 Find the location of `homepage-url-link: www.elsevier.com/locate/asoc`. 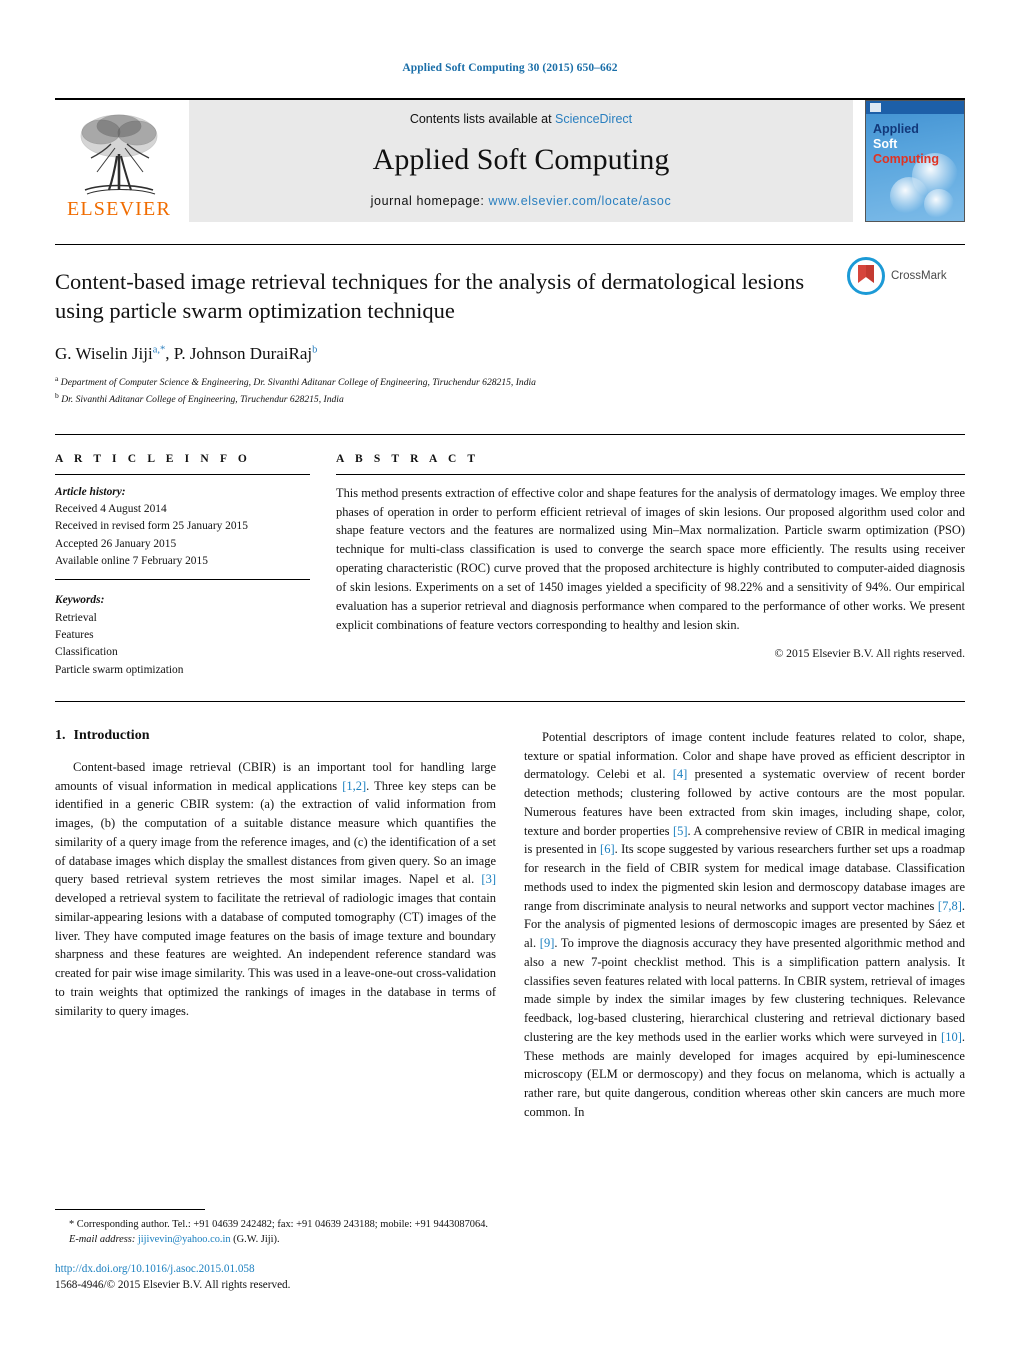

homepage-url-link: www.elsevier.com/locate/asoc is located at coordinates (579, 201).